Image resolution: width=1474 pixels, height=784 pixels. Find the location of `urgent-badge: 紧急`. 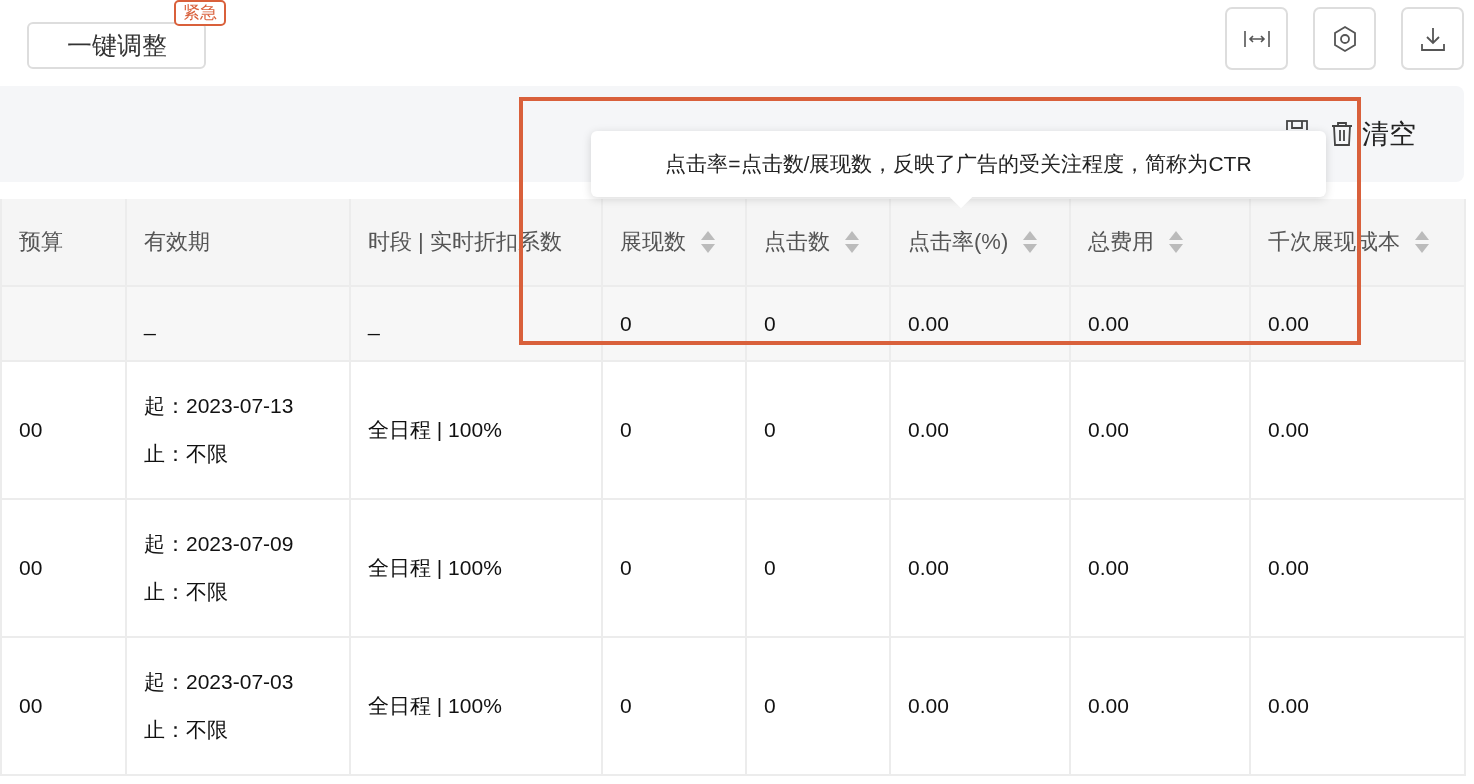

urgent-badge: 紧急 is located at coordinates (200, 13).